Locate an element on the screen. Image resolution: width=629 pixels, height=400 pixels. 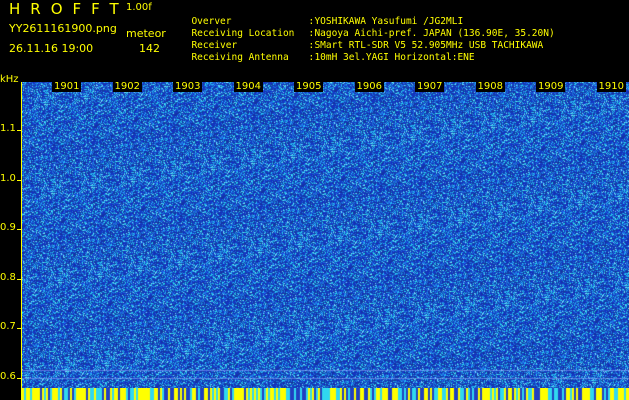
x-tick-label: 1902 is located at coordinates (127, 86).